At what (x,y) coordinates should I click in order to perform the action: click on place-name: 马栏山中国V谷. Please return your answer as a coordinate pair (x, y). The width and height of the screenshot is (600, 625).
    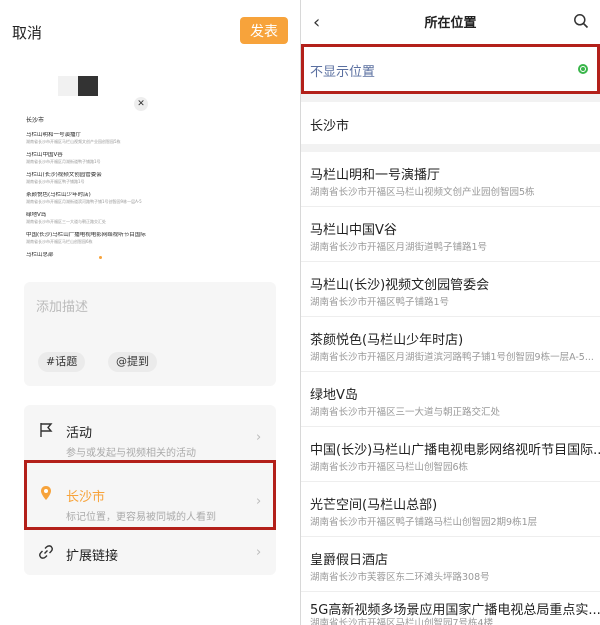
    Looking at the image, I should click on (353, 230).